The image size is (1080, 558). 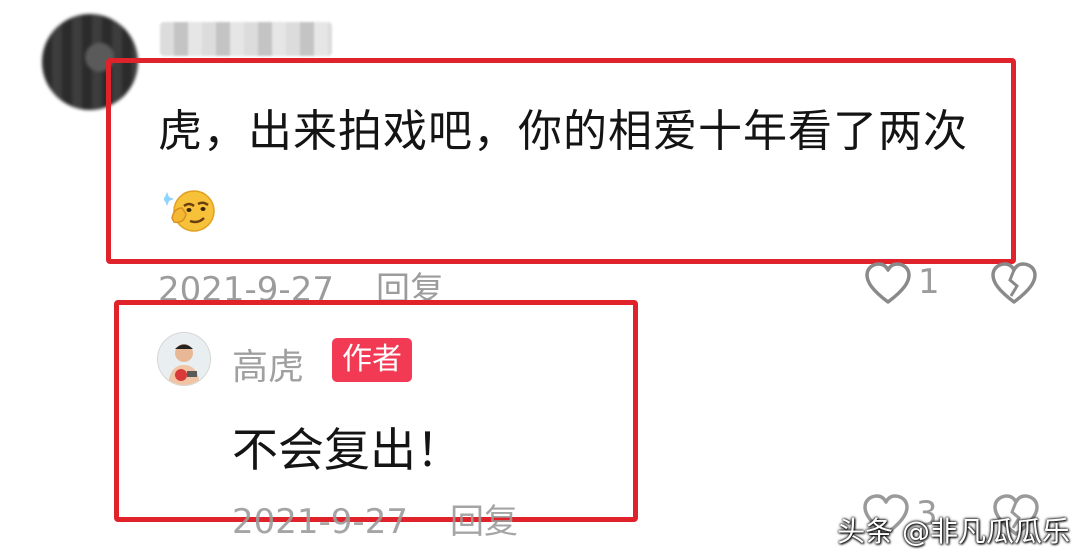 What do you see at coordinates (372, 360) in the screenshot?
I see `author-badge: 作者` at bounding box center [372, 360].